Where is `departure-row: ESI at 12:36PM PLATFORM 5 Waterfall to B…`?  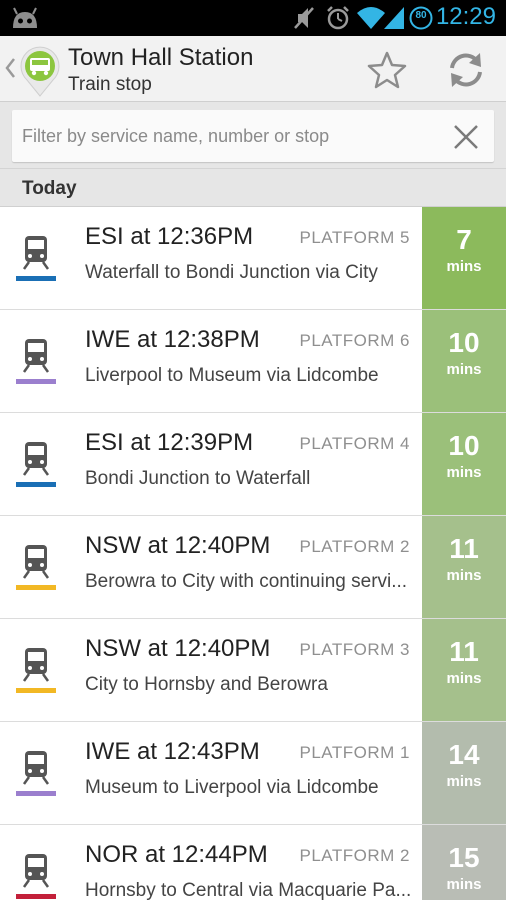 departure-row: ESI at 12:36PM PLATFORM 5 Waterfall to B… is located at coordinates (253, 258).